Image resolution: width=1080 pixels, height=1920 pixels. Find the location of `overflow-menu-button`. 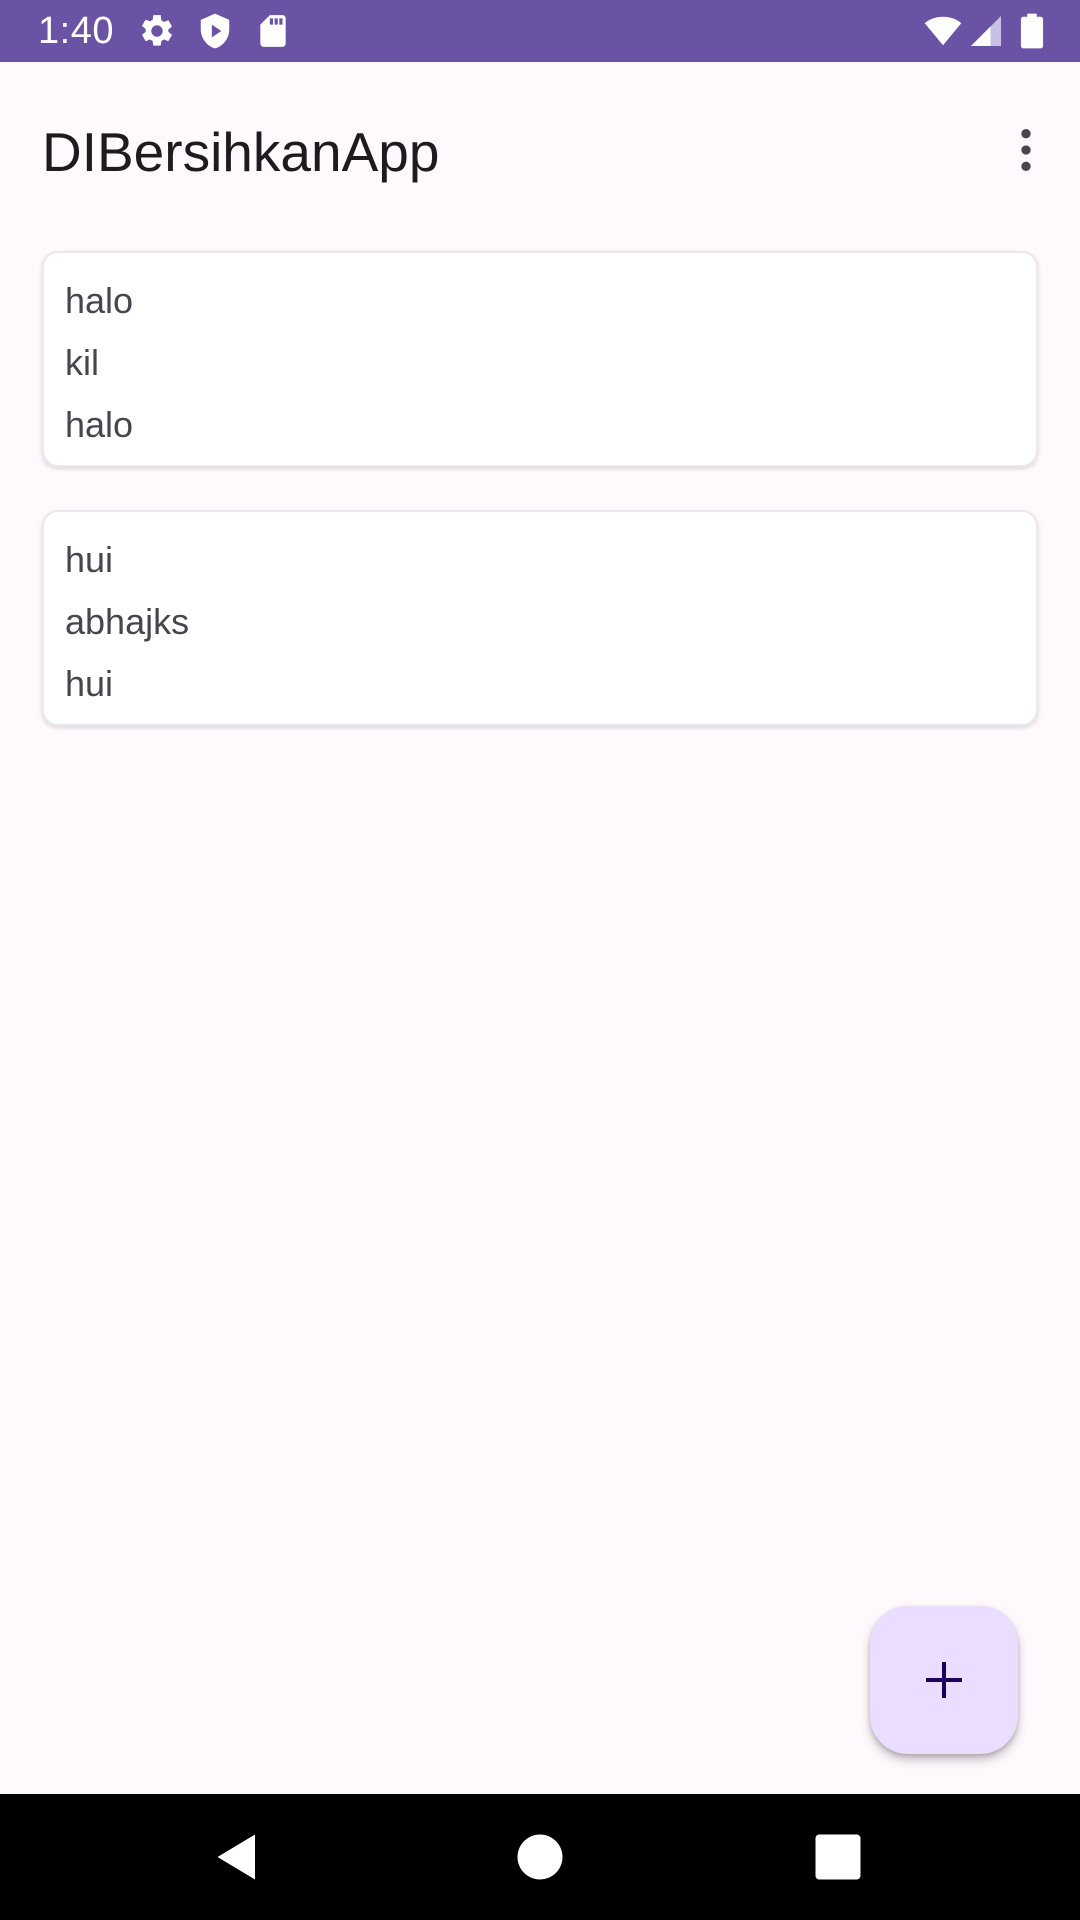

overflow-menu-button is located at coordinates (1026, 150).